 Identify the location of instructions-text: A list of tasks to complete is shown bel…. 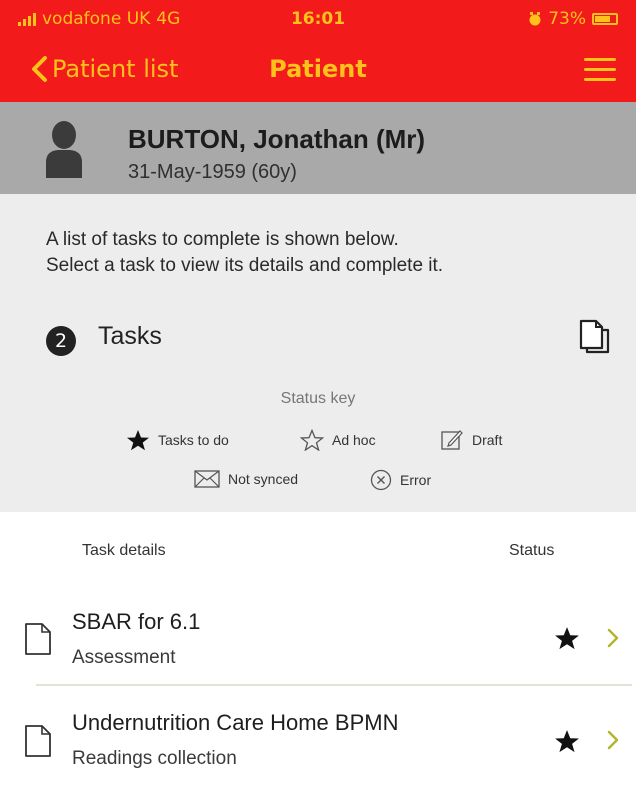
(244, 253).